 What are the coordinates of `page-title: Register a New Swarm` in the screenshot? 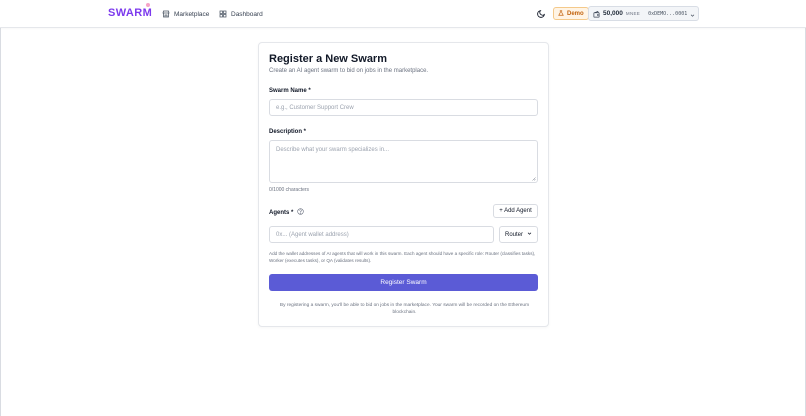 It's located at (328, 59).